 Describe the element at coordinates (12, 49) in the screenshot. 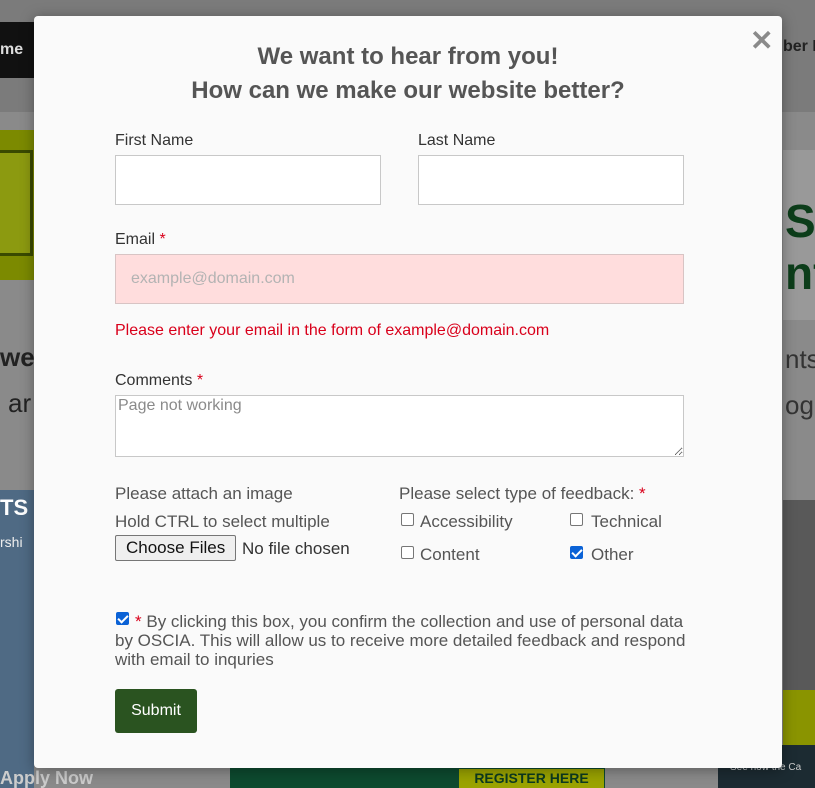

I see `background-nav-left-text: me` at that location.